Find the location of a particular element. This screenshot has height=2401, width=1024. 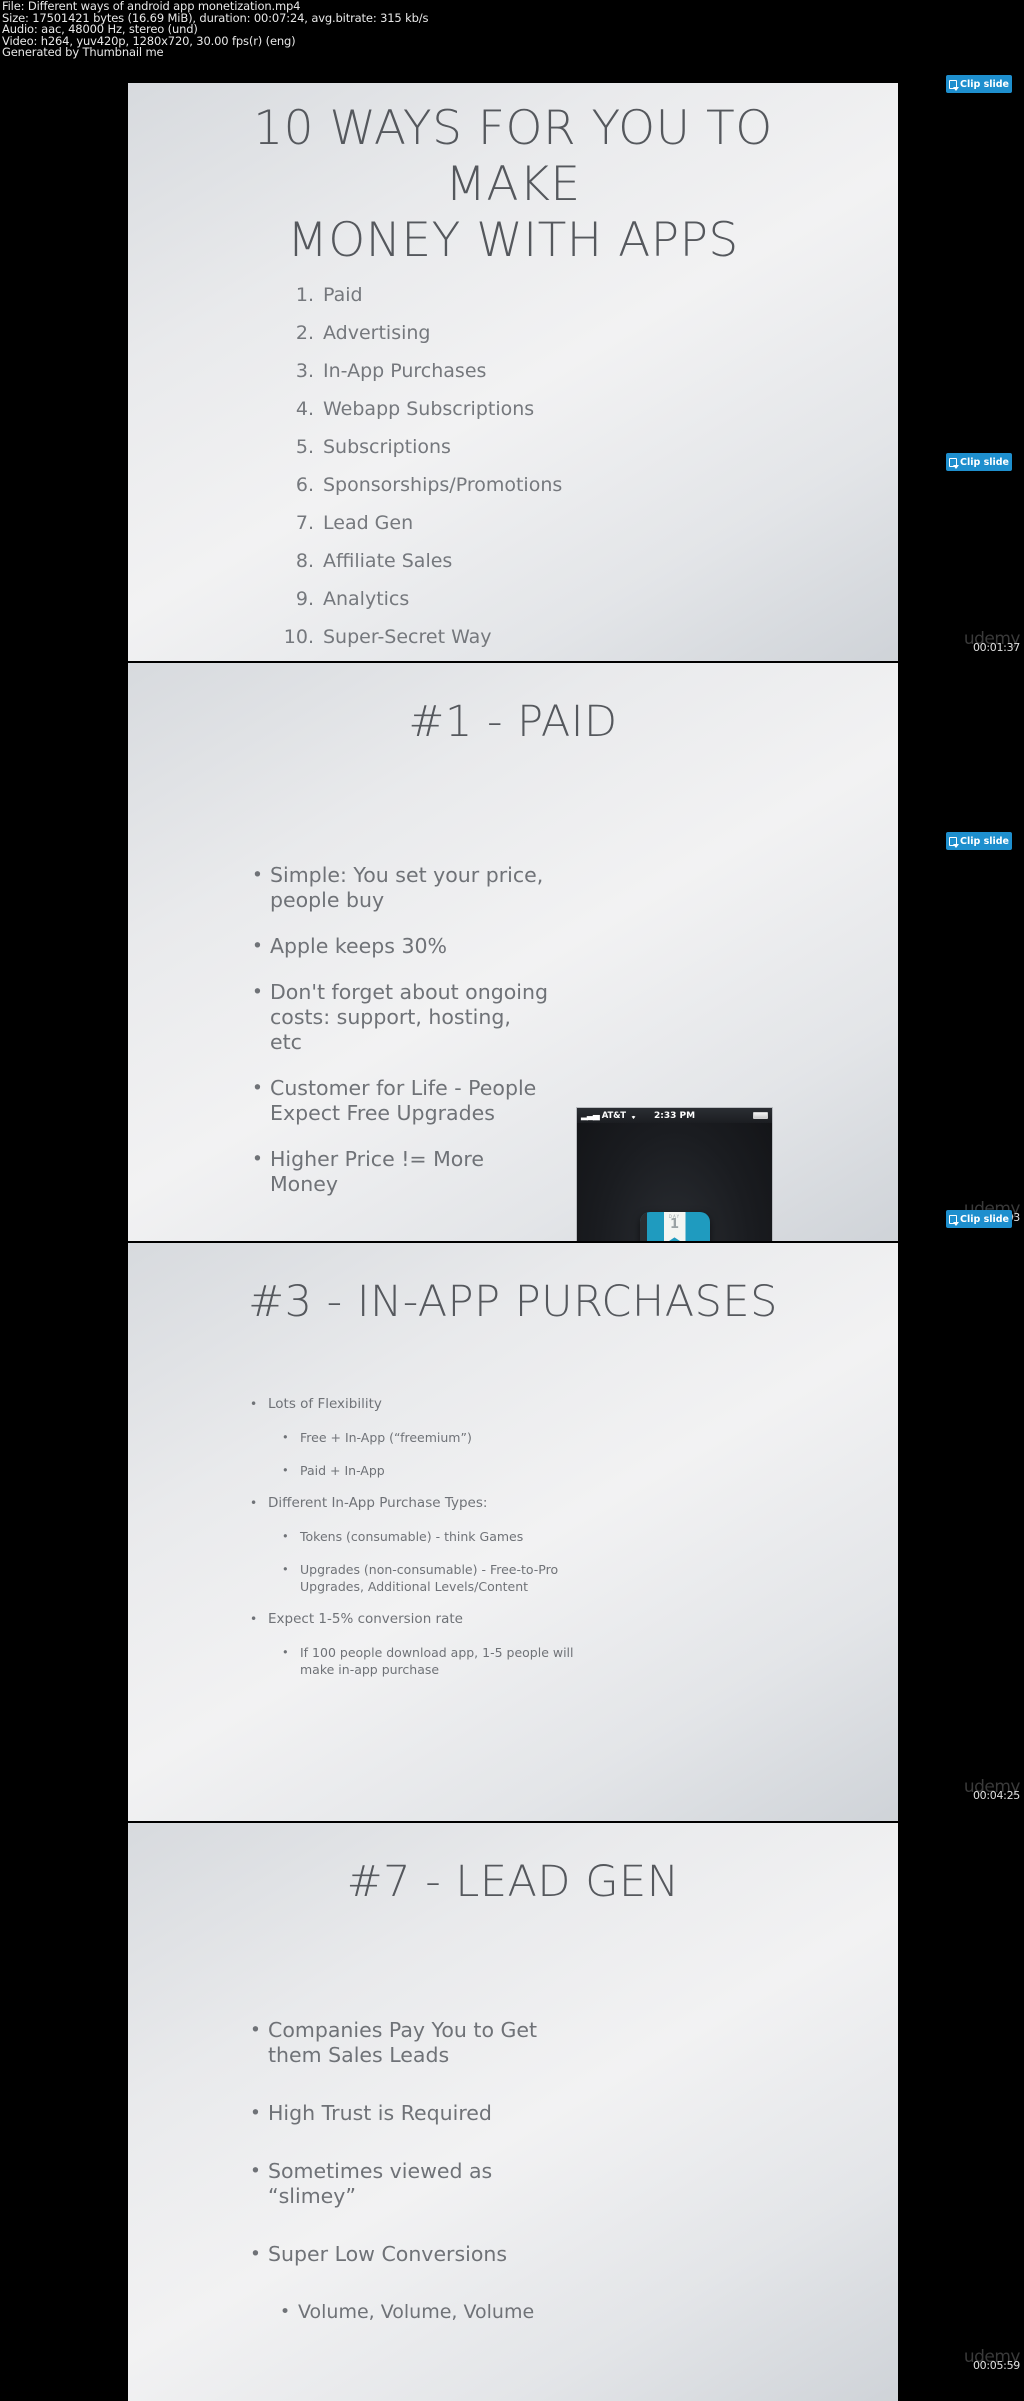

bullet-item: Expect 1-5% conversion rate is located at coordinates (411, 1619).